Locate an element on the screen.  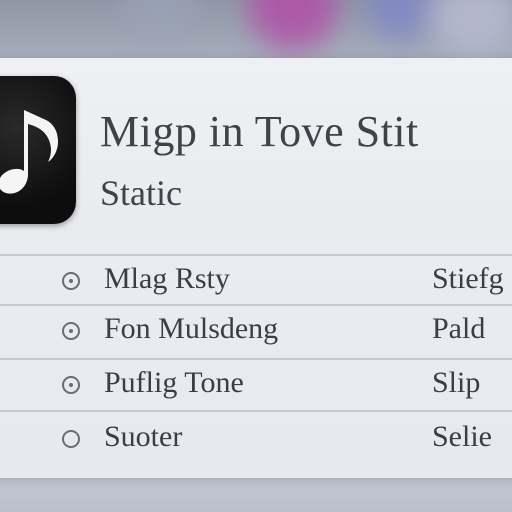
option-value: Stiefg is located at coordinates (468, 278).